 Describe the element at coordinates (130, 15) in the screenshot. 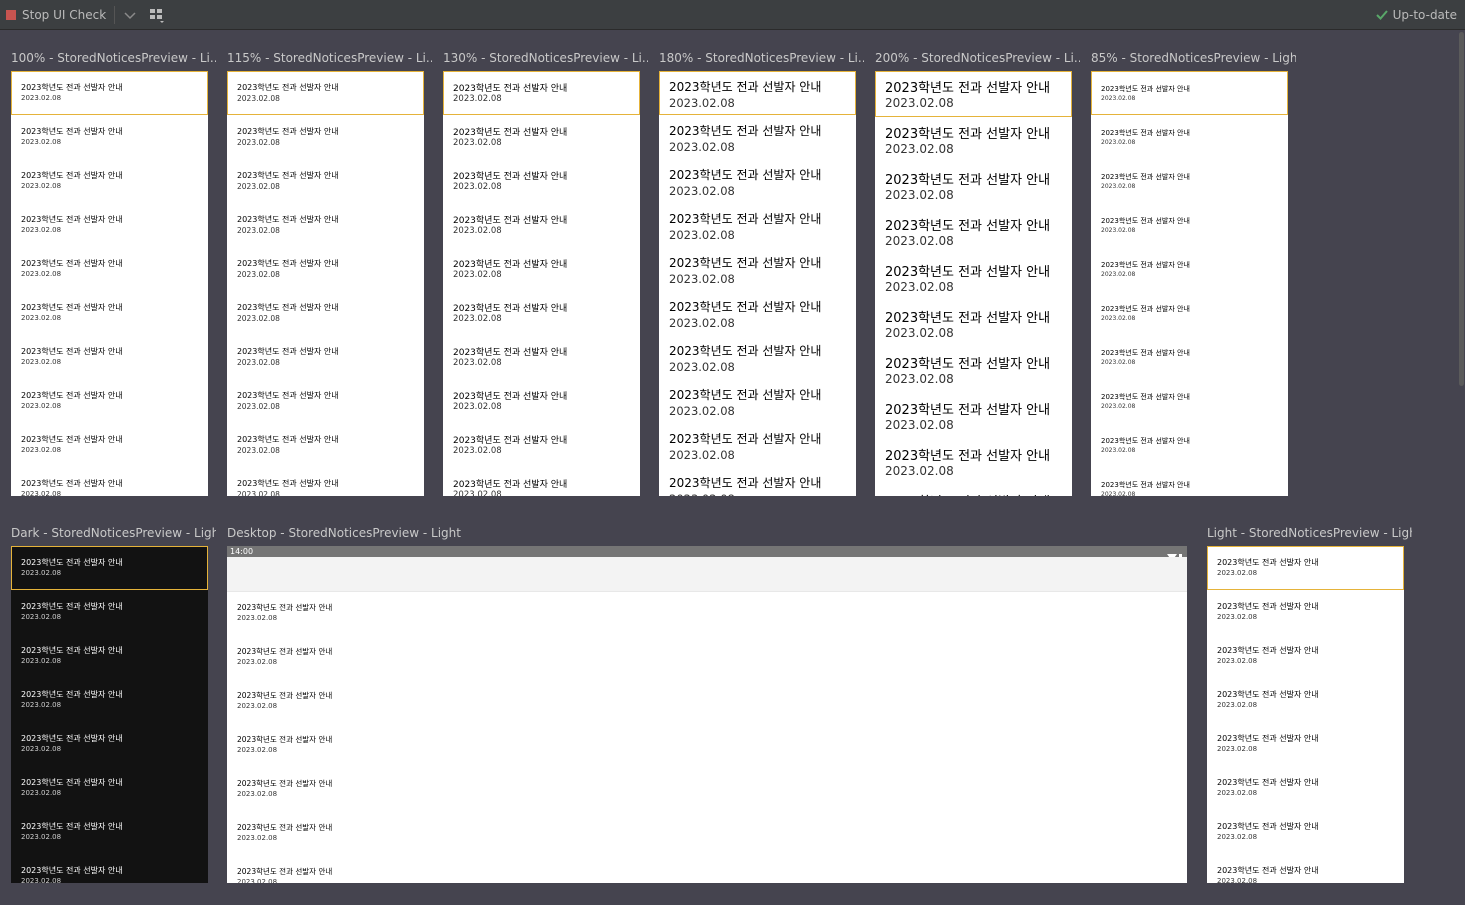

I see `chevron-down-icon` at that location.